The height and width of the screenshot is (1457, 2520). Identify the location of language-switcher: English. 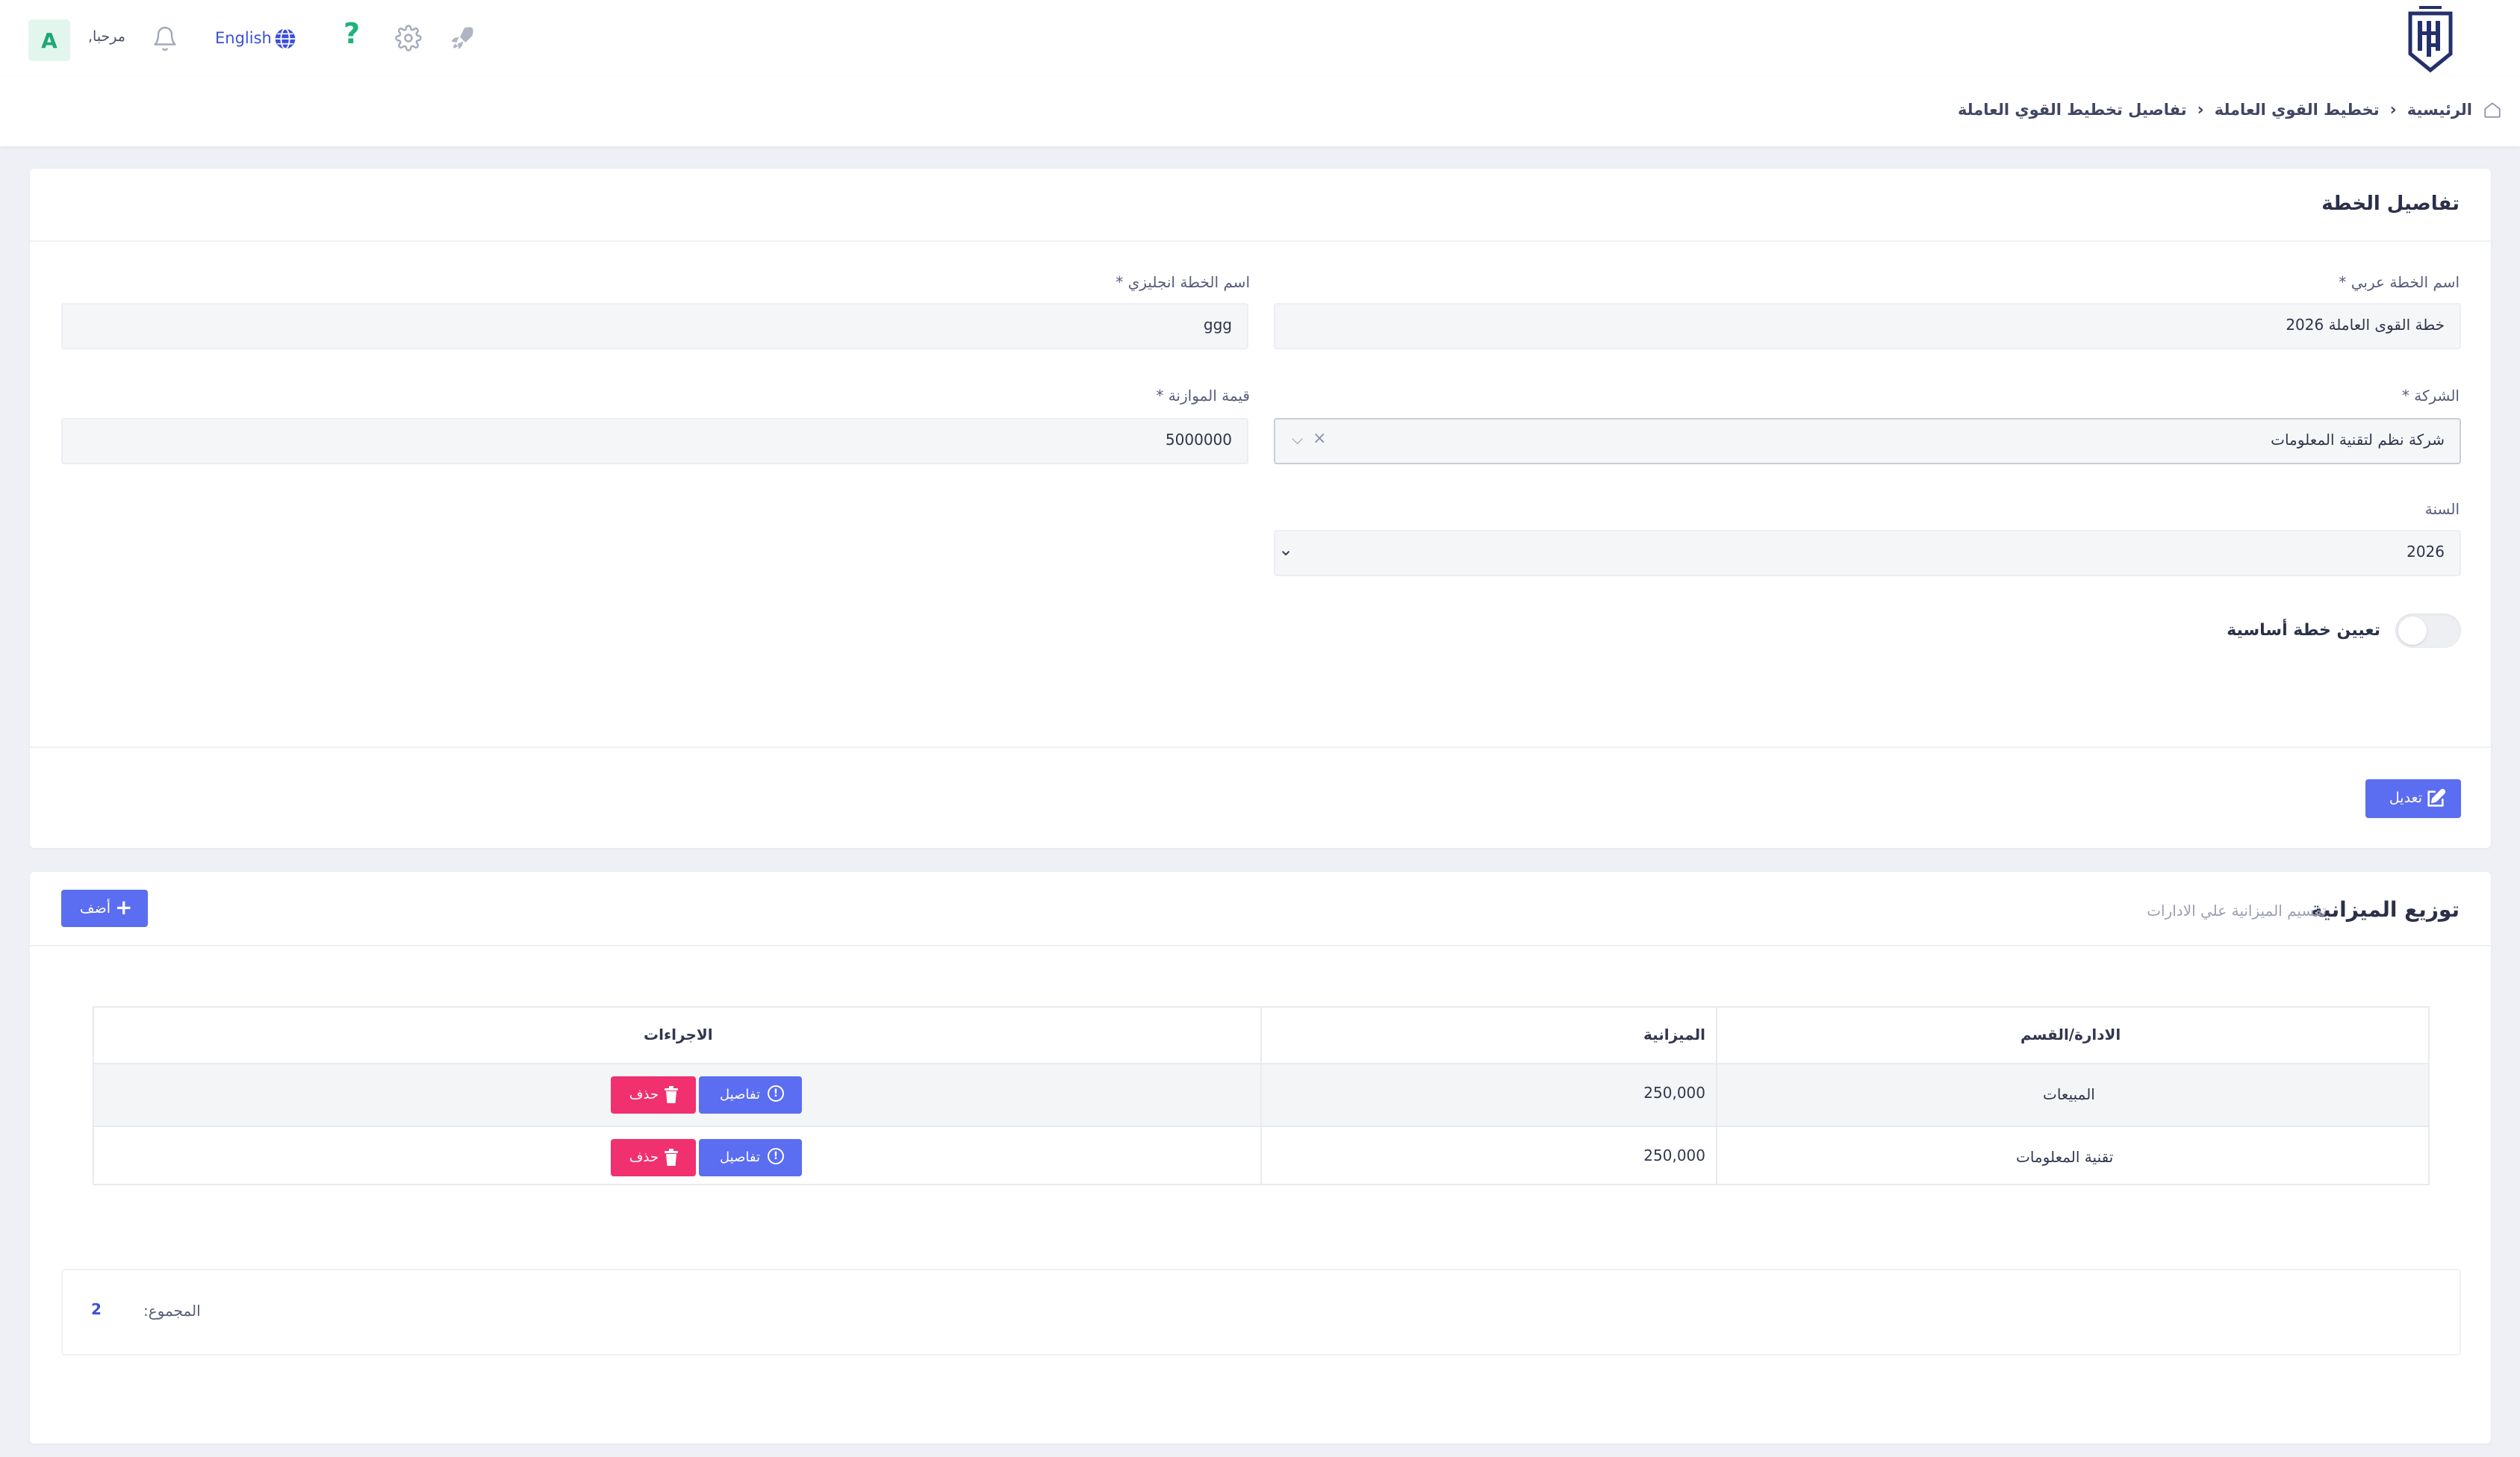
(257, 39).